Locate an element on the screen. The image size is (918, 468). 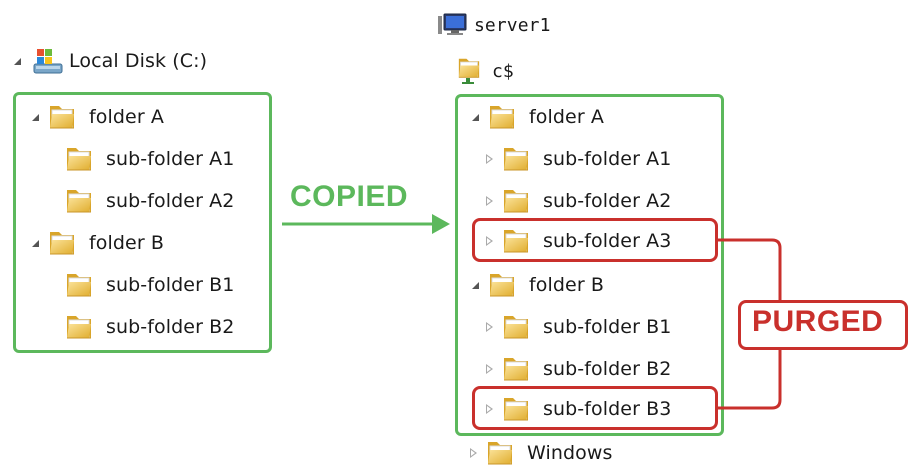
purged-label: PURGED is located at coordinates (818, 321).